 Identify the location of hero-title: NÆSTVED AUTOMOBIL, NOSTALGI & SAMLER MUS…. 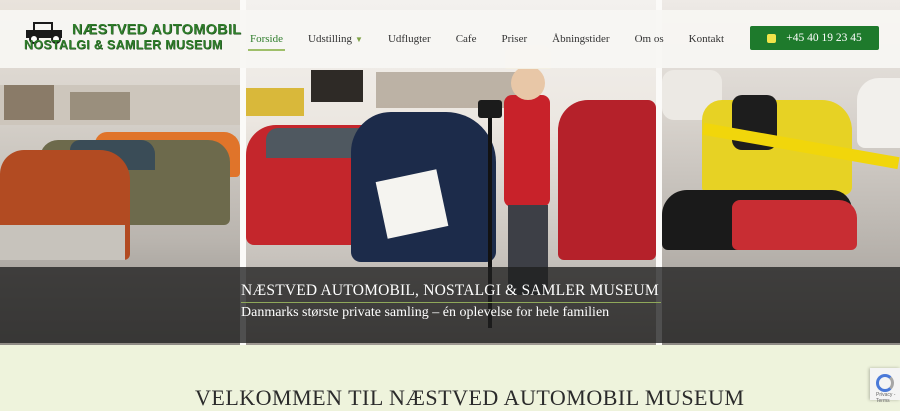
(450, 290).